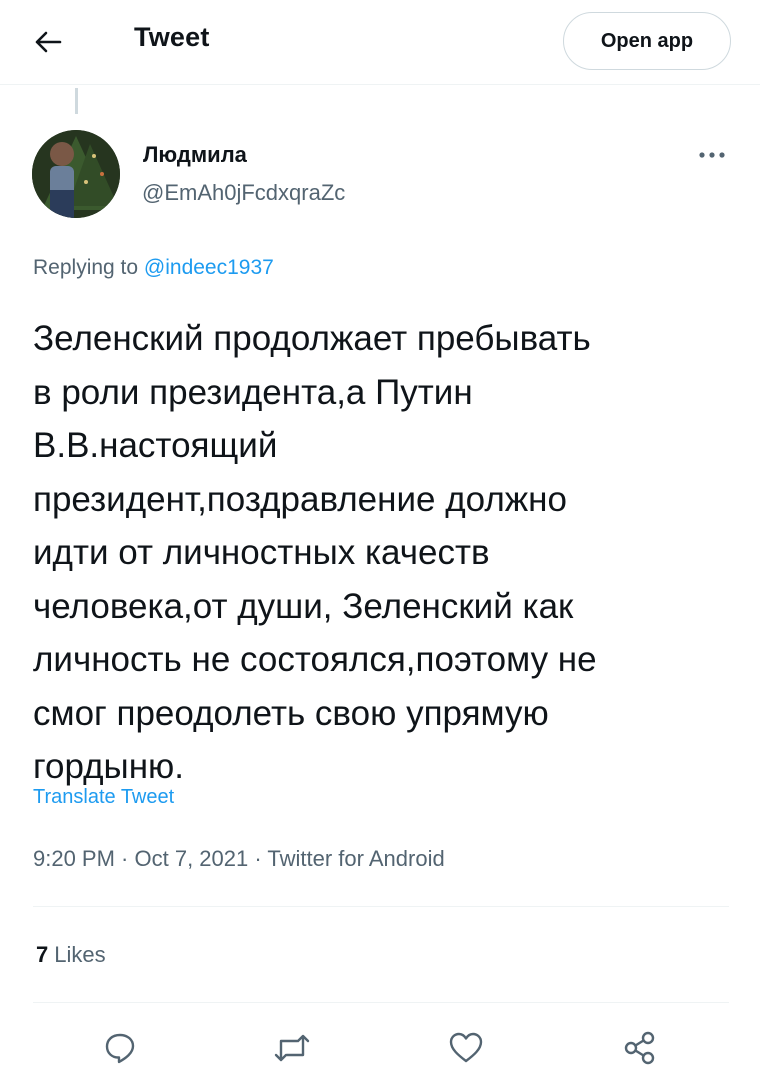 The image size is (760, 1082). I want to click on arrow-left-icon, so click(48, 42).